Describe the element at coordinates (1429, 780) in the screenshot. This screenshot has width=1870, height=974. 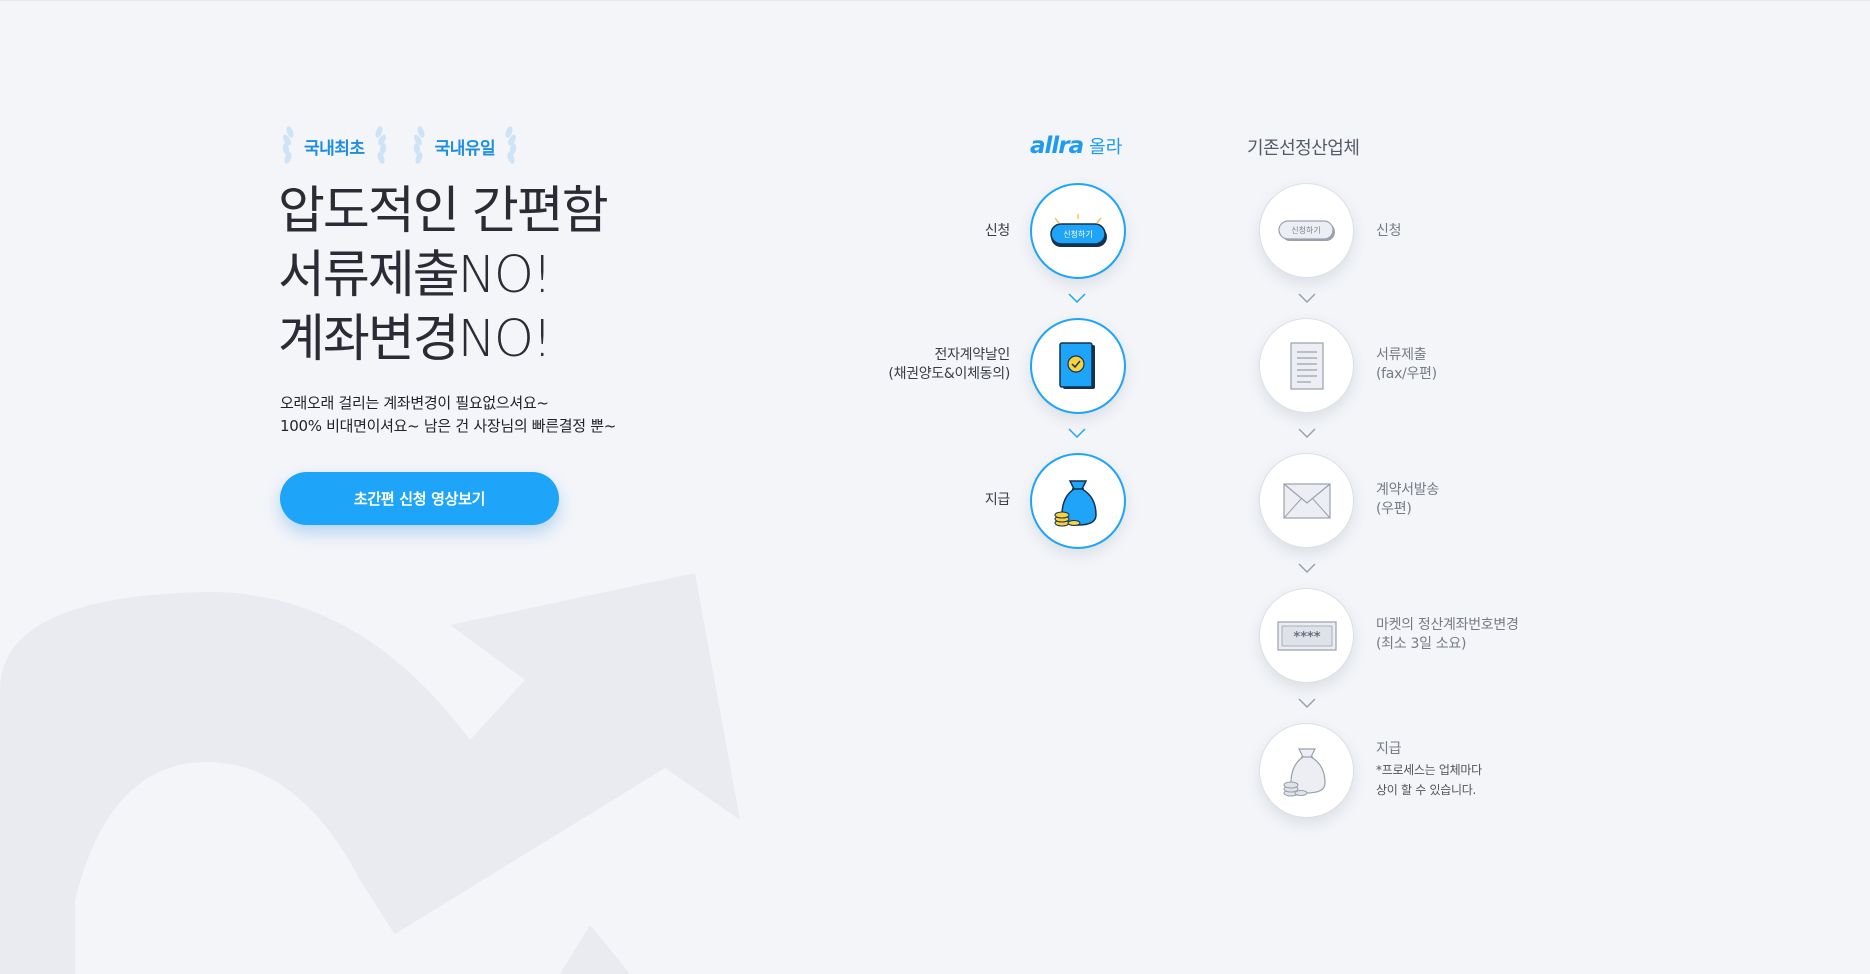
I see `existing-step-payout-note: *프로세스는 업체마다 상이 할 수 있습니다.` at that location.